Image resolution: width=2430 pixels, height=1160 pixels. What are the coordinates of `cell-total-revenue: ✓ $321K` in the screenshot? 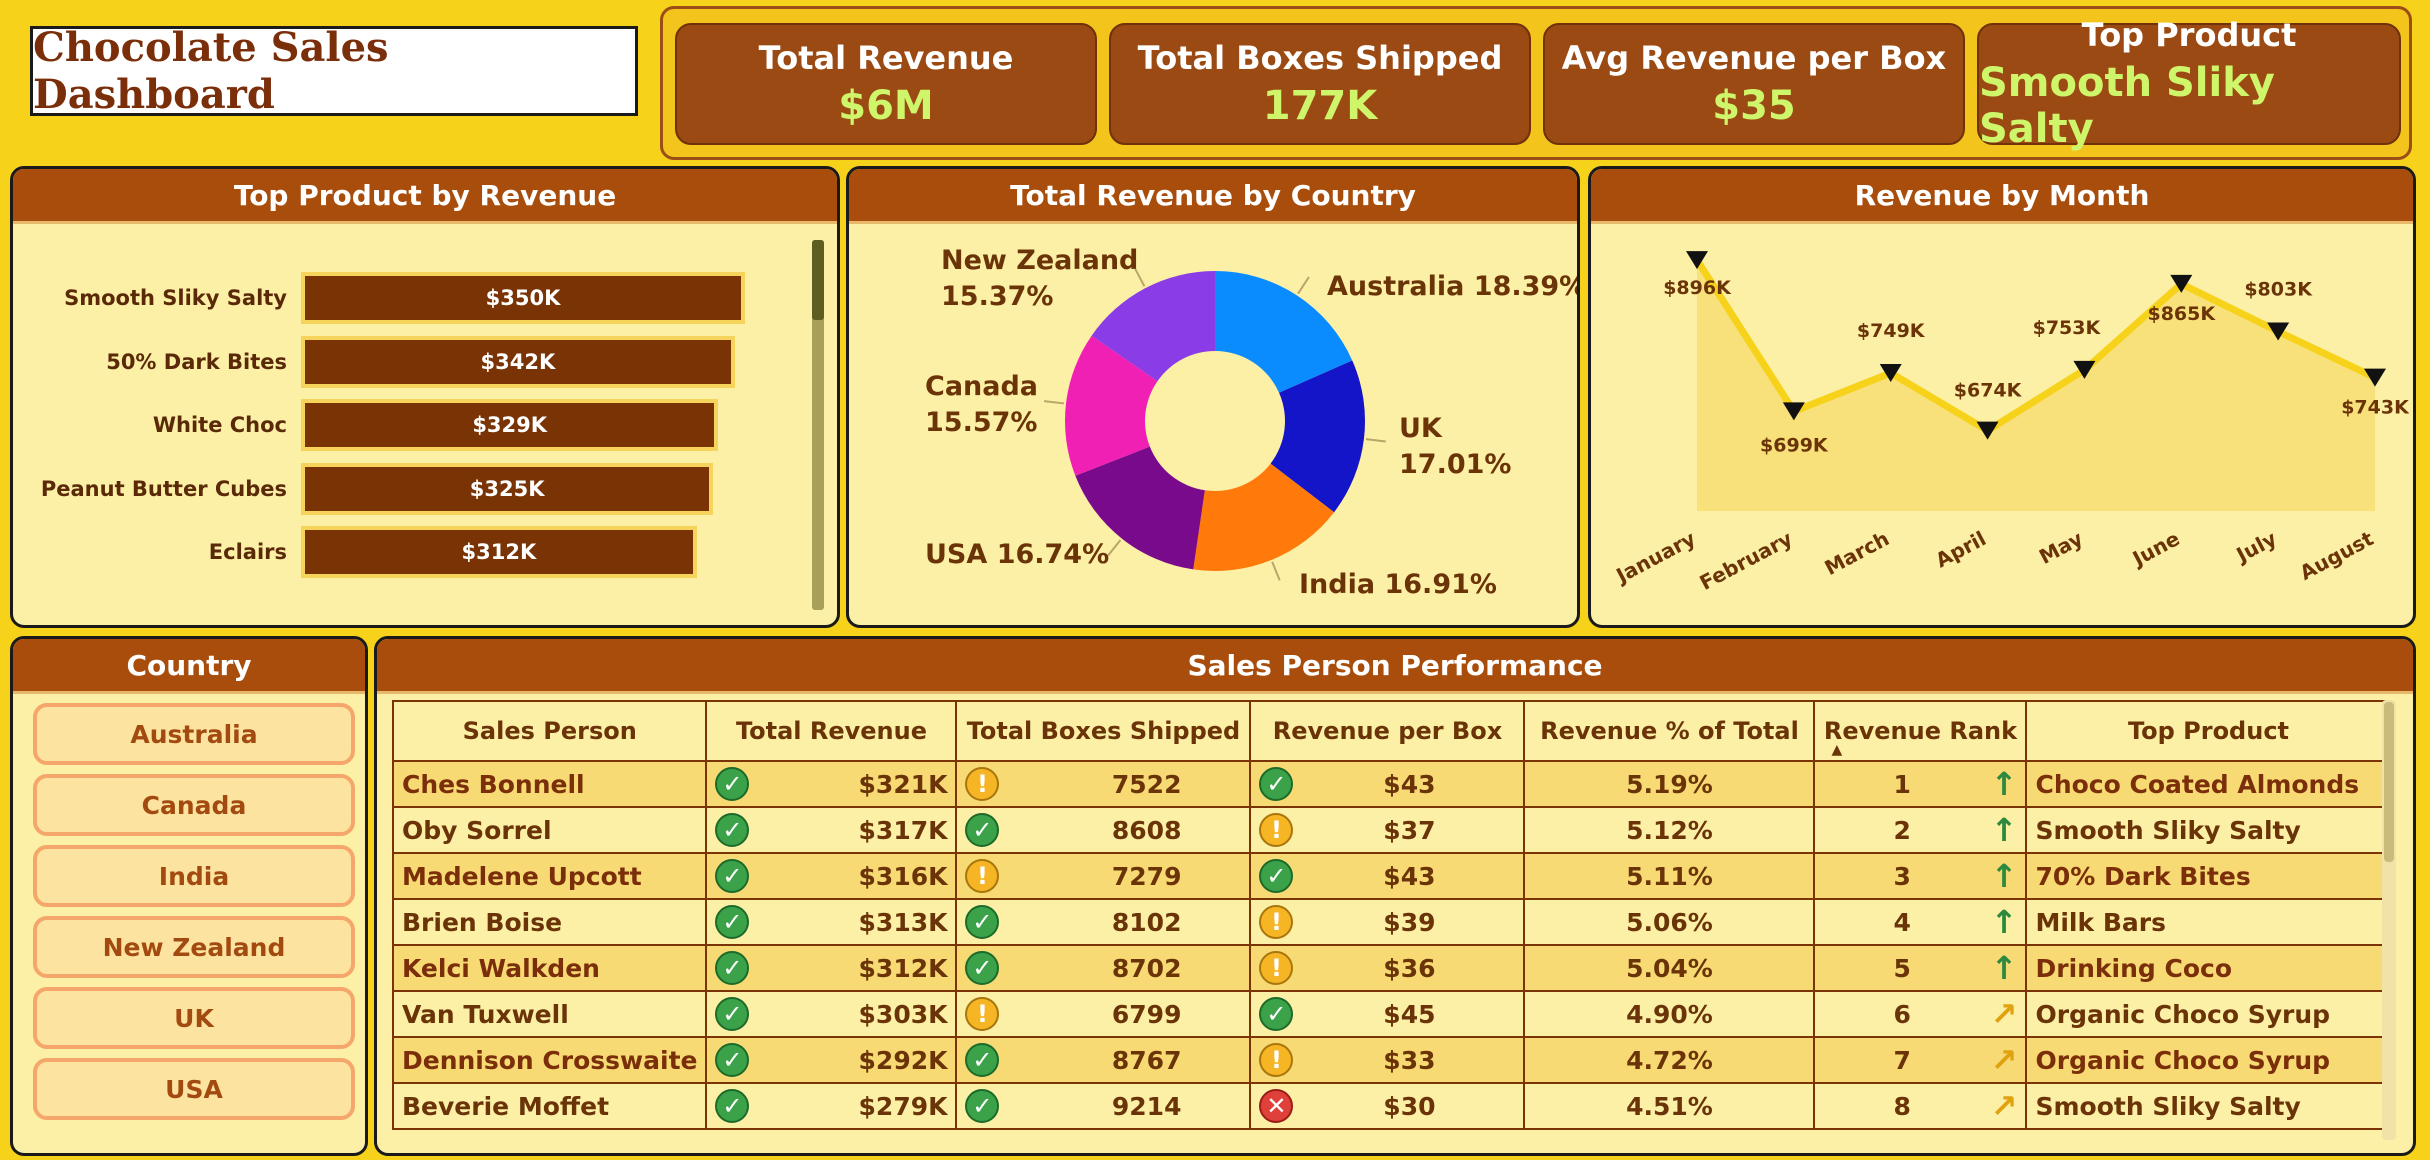 It's located at (831, 784).